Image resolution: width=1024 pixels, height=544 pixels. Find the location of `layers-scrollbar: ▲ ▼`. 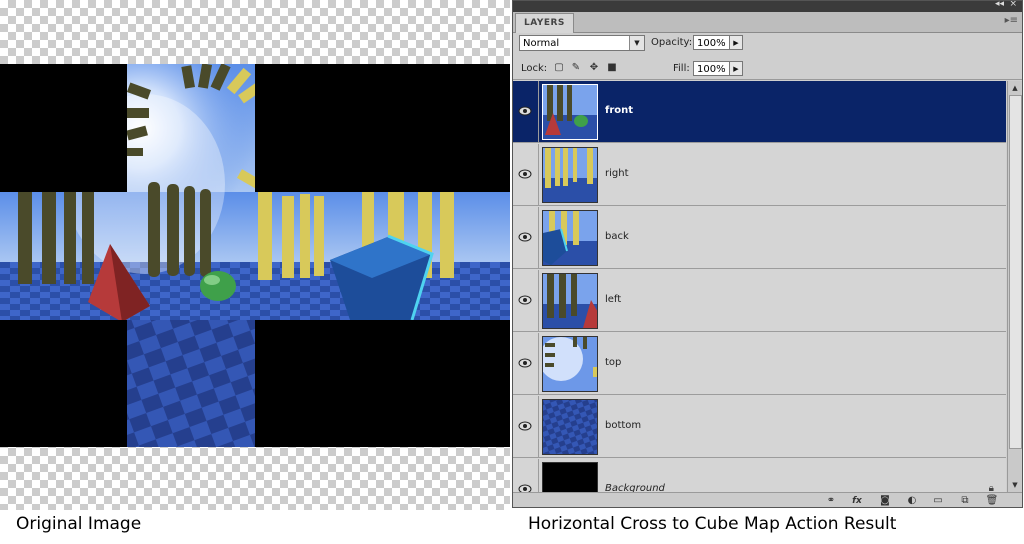

layers-scrollbar: ▲ ▼ is located at coordinates (1014, 286).